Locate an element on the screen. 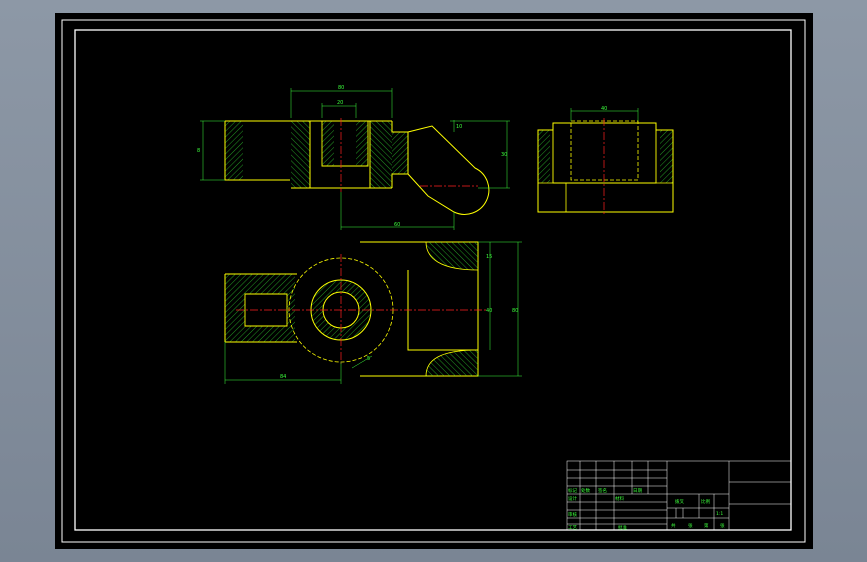 This screenshot has height=562, width=867. dim-slot-offset: 10 is located at coordinates (459, 127).